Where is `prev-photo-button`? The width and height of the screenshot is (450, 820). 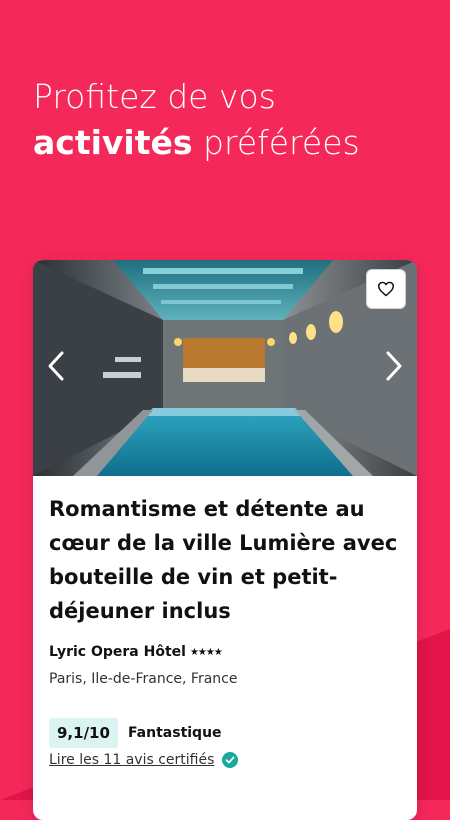
prev-photo-button is located at coordinates (56, 366).